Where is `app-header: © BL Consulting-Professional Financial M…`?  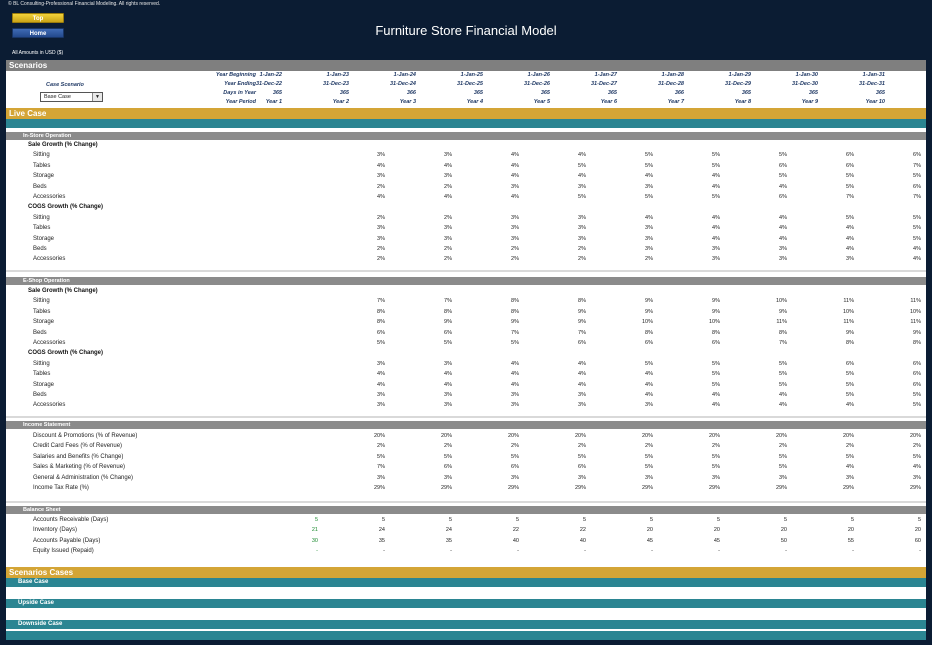 app-header: © BL Consulting-Professional Financial M… is located at coordinates (466, 30).